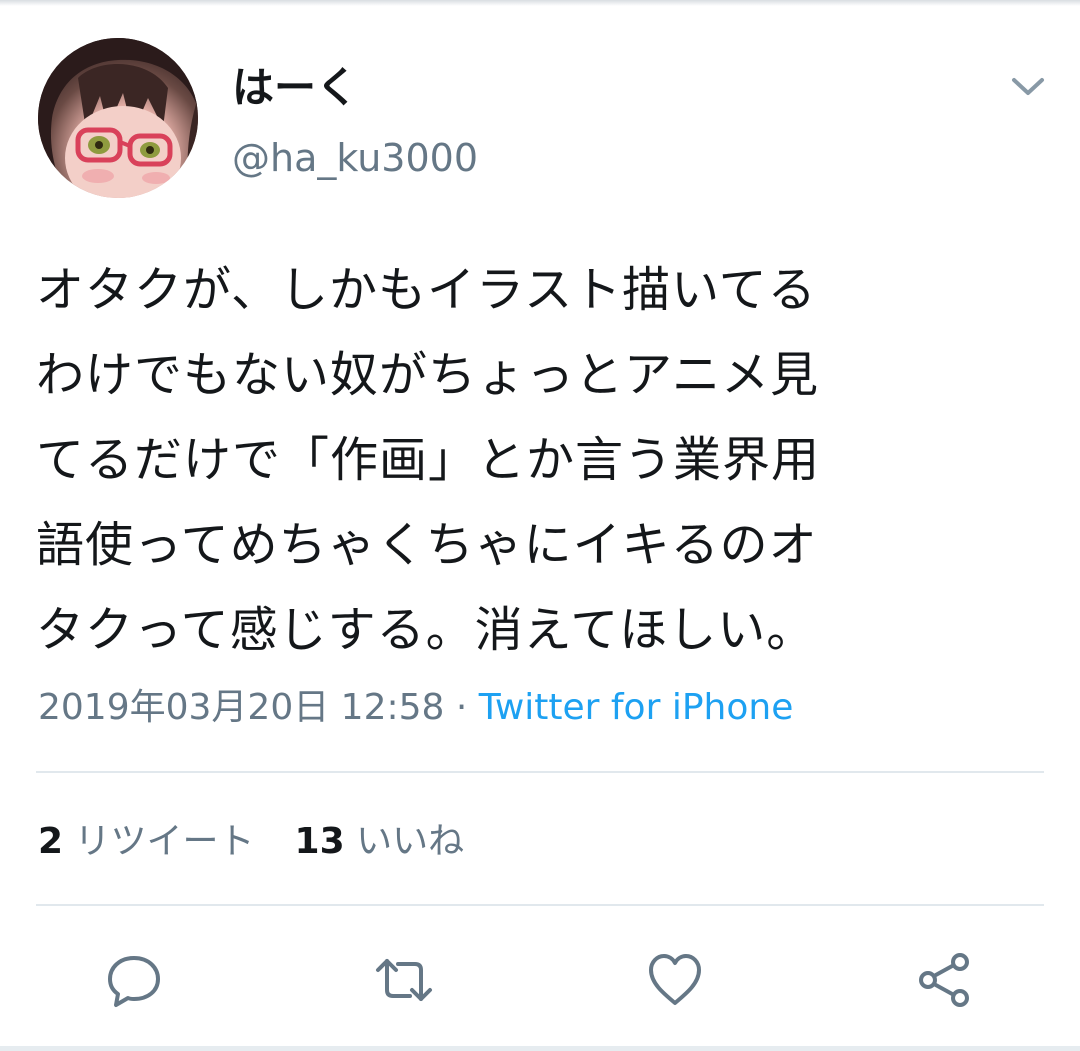 Image resolution: width=1080 pixels, height=1051 pixels. I want to click on likes-stat: 13 いいね, so click(380, 841).